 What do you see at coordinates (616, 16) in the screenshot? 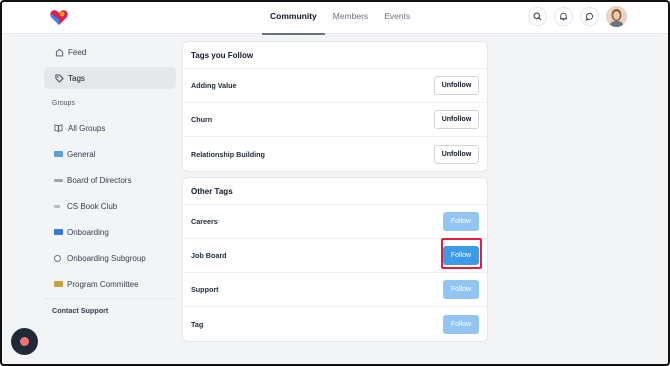
I see `user-avatar` at bounding box center [616, 16].